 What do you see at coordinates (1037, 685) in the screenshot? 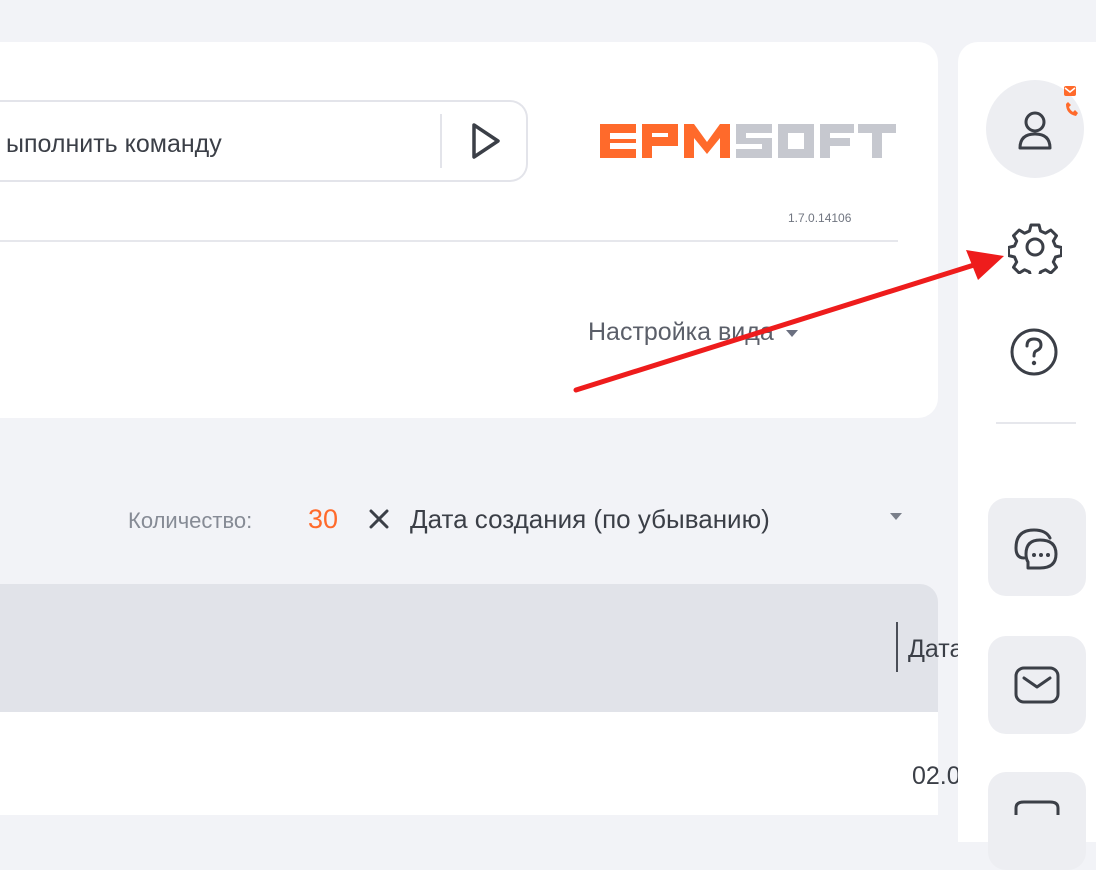
I see `mail-icon` at bounding box center [1037, 685].